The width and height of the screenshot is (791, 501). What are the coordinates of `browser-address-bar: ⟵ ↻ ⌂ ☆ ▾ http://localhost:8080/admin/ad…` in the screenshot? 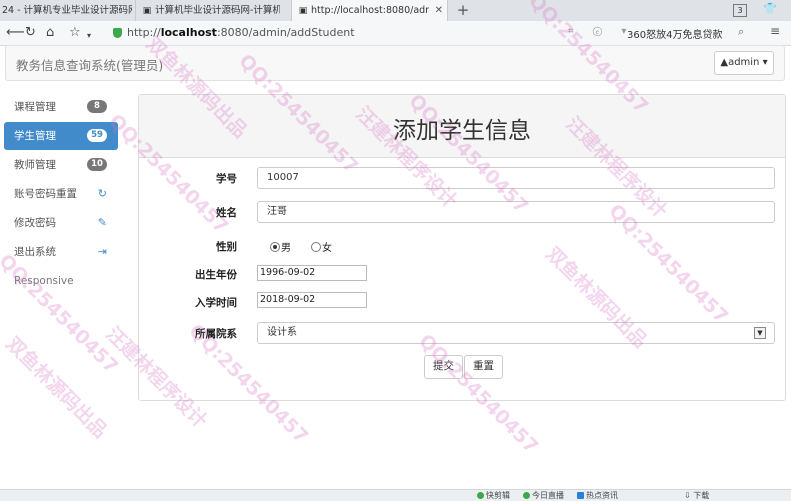 It's located at (395, 33).